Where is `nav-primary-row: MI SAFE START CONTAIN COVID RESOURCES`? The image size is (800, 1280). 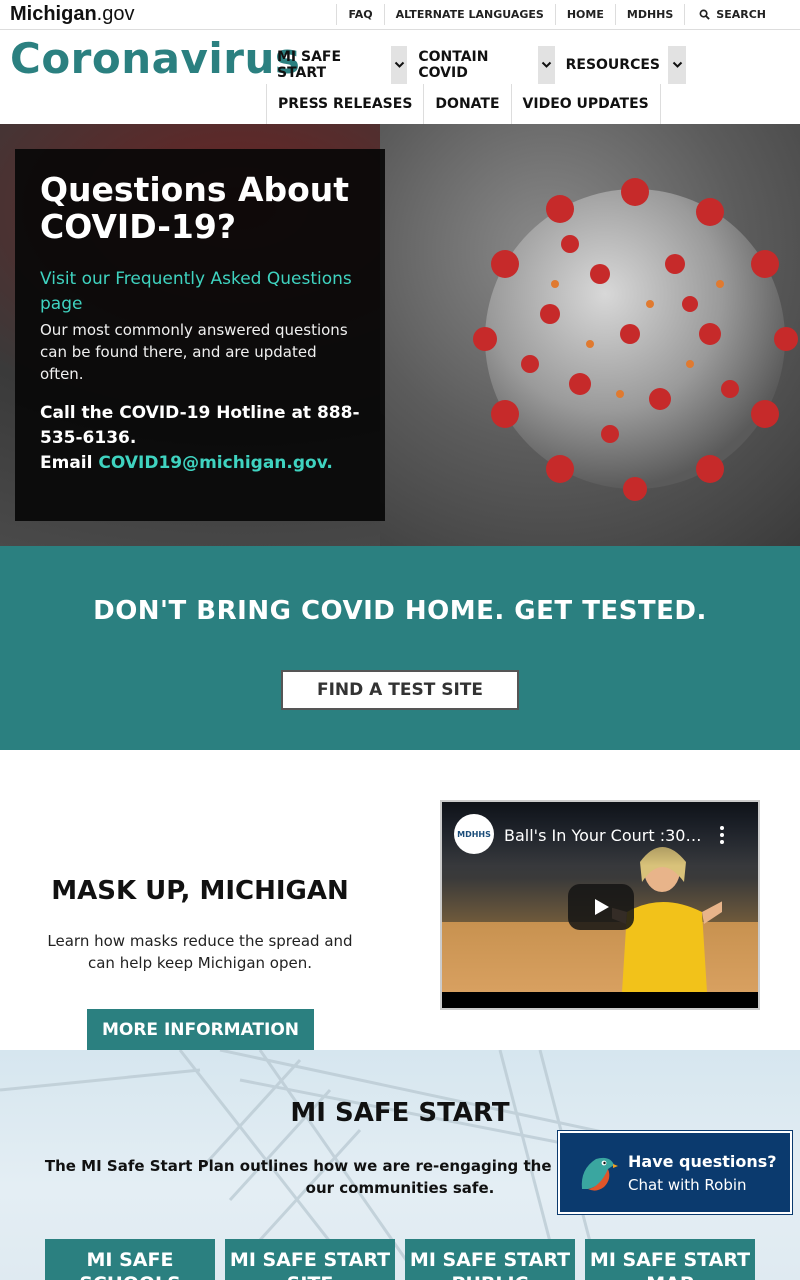
nav-primary-row: MI SAFE START CONTAIN COVID RESOURCES is located at coordinates (476, 65).